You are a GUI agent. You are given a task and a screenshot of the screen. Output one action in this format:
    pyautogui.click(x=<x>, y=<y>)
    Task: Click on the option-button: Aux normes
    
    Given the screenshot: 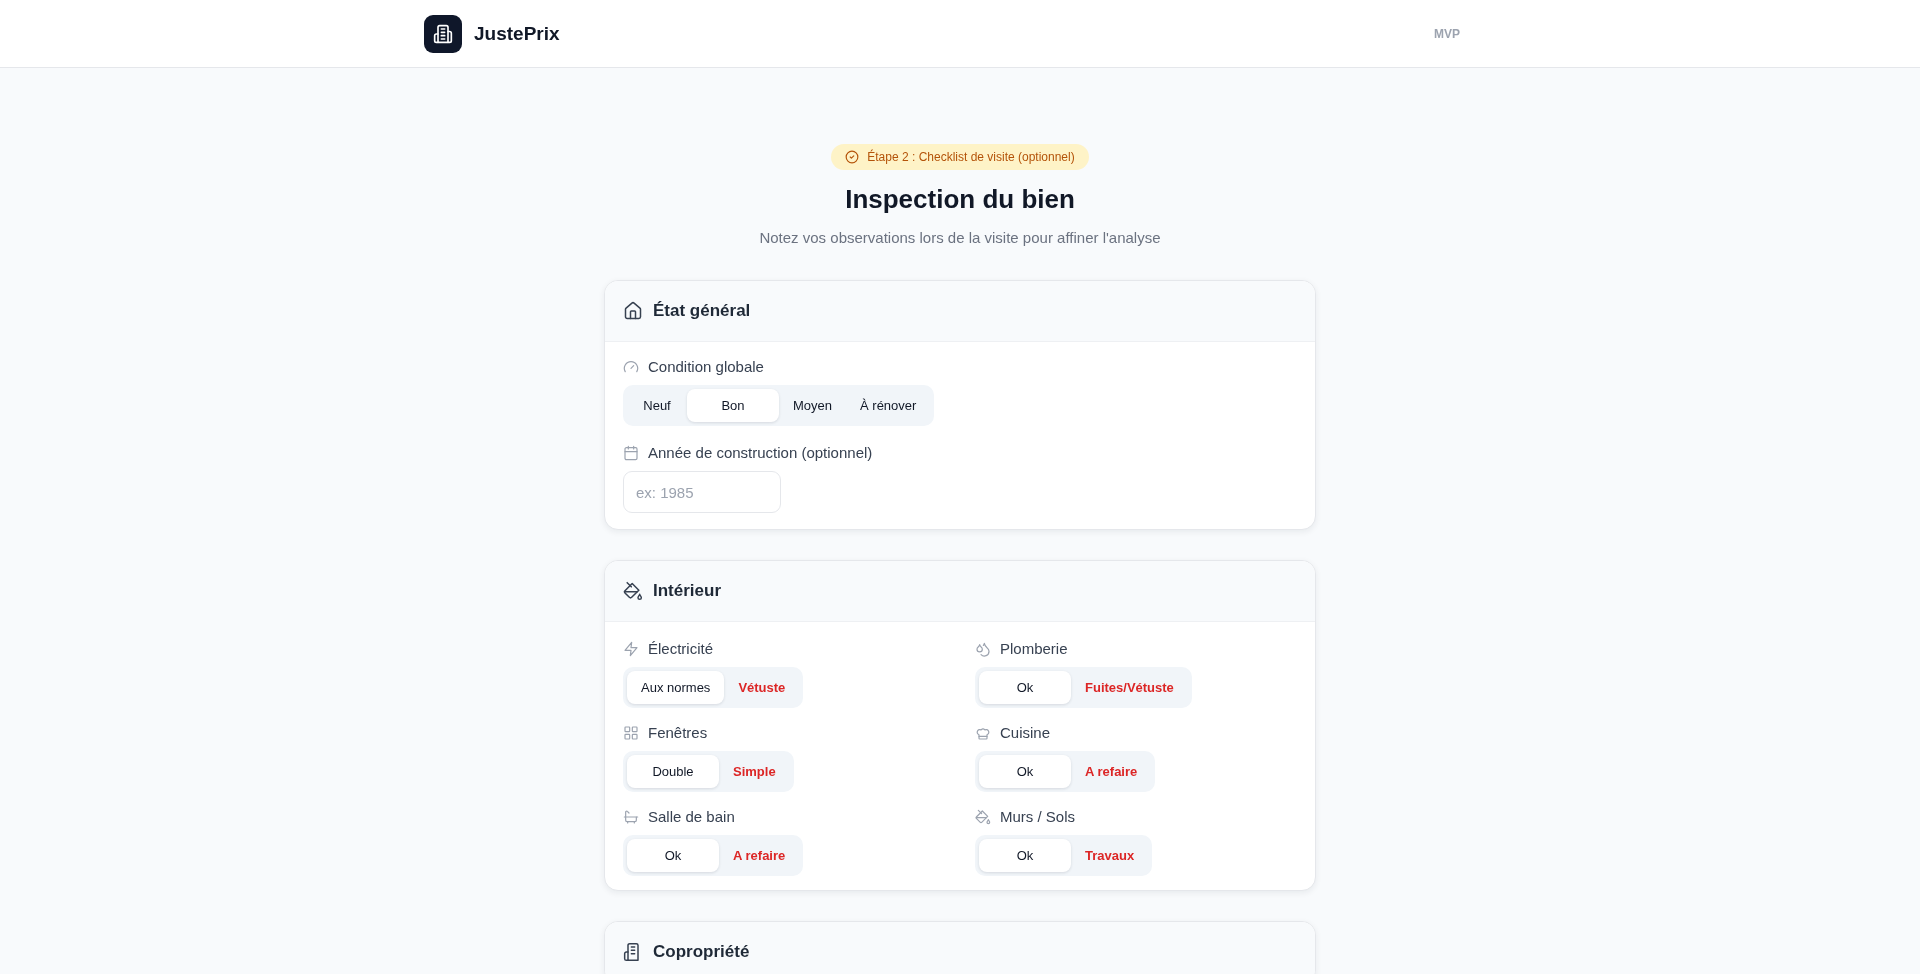 What is the action you would take?
    pyautogui.click(x=676, y=687)
    